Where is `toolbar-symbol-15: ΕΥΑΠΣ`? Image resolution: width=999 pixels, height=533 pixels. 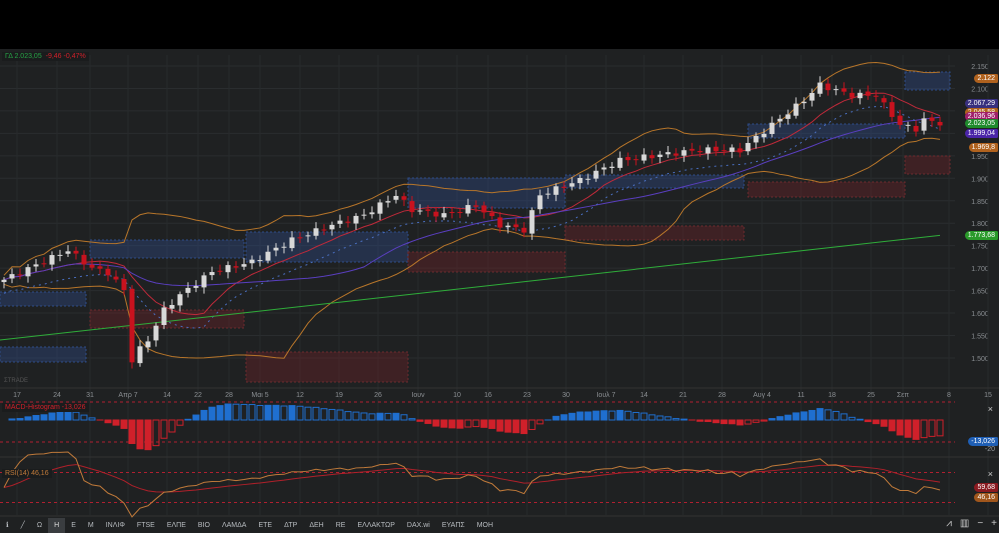
toolbar-symbol-15: ΕΥΑΠΣ is located at coordinates (453, 525).